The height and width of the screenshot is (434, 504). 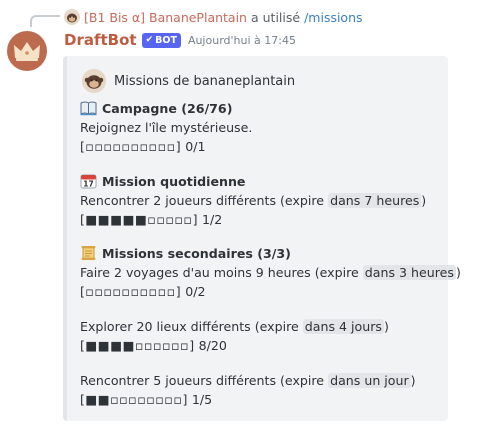 What do you see at coordinates (139, 219) in the screenshot?
I see `daily-progress-bar: [■■■■■▫▫▫▫▫]` at bounding box center [139, 219].